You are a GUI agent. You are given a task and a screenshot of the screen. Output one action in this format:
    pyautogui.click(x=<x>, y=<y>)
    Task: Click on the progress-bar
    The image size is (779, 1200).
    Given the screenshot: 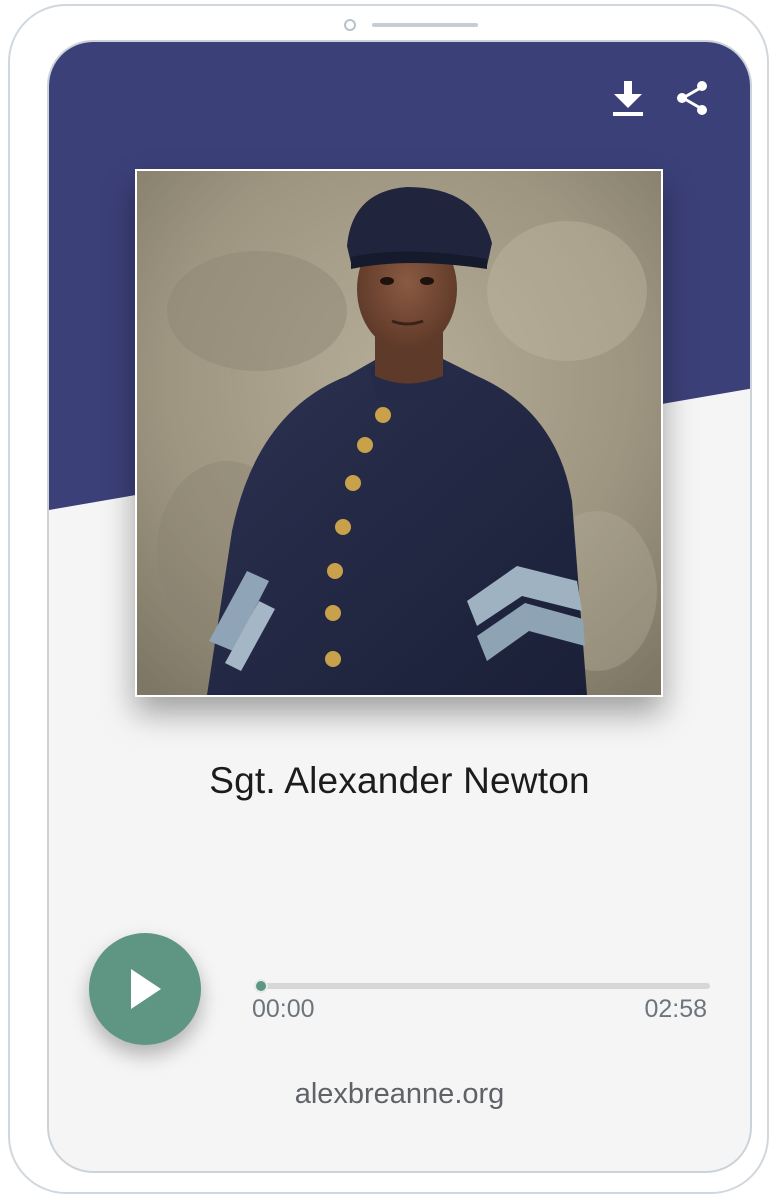 What is the action you would take?
    pyautogui.click(x=482, y=986)
    